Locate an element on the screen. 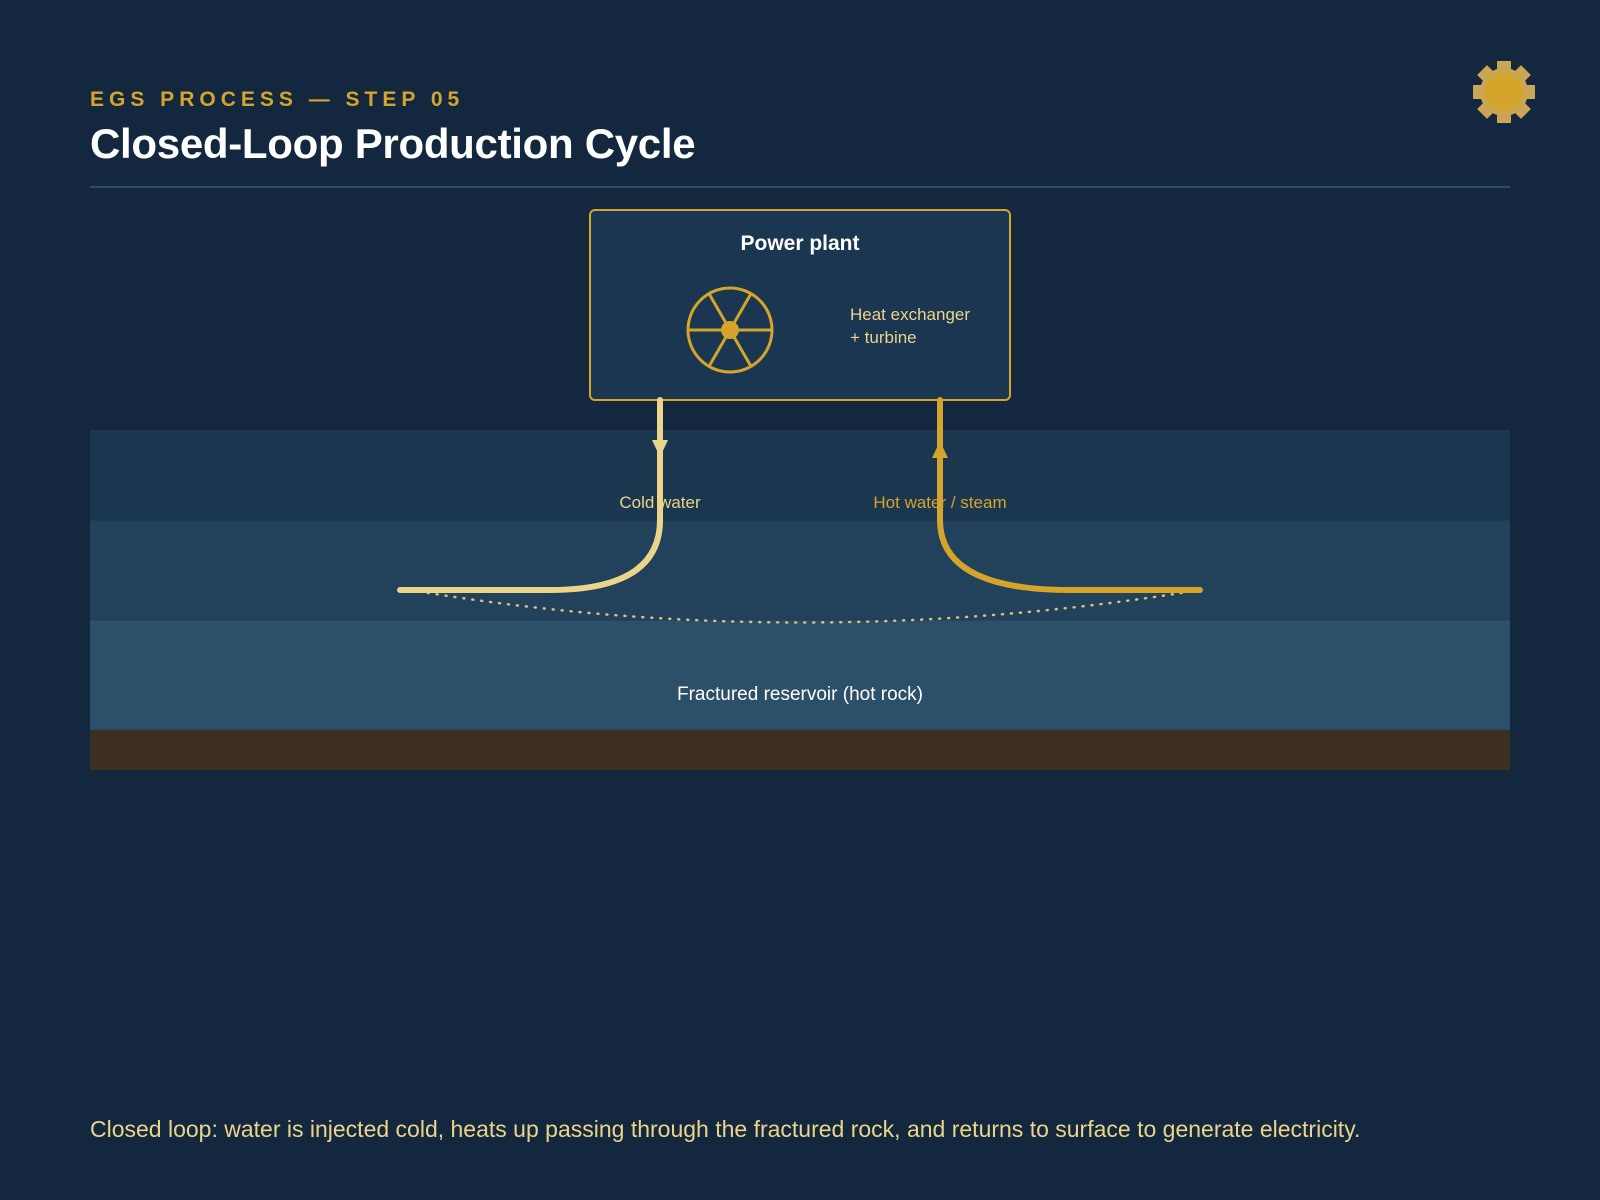  cold-water-label: Cold water is located at coordinates (660, 502).